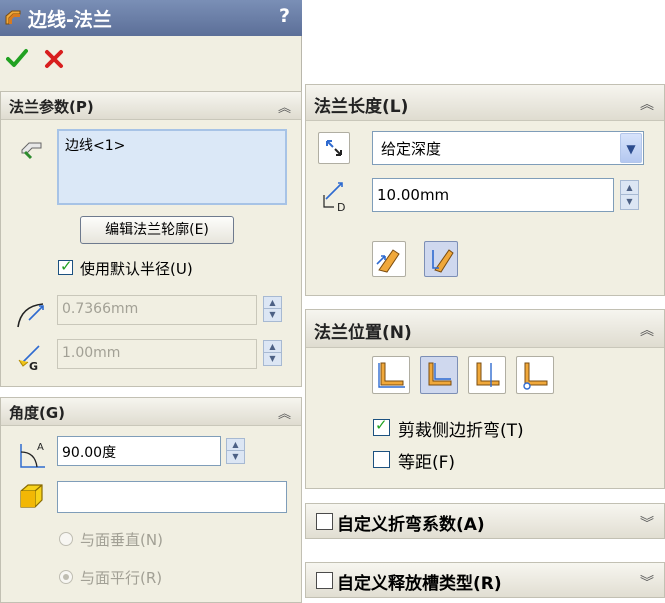 This screenshot has width=665, height=603. Describe the element at coordinates (508, 148) in the screenshot. I see `end-condition-select: 给定深度 ▼` at that location.